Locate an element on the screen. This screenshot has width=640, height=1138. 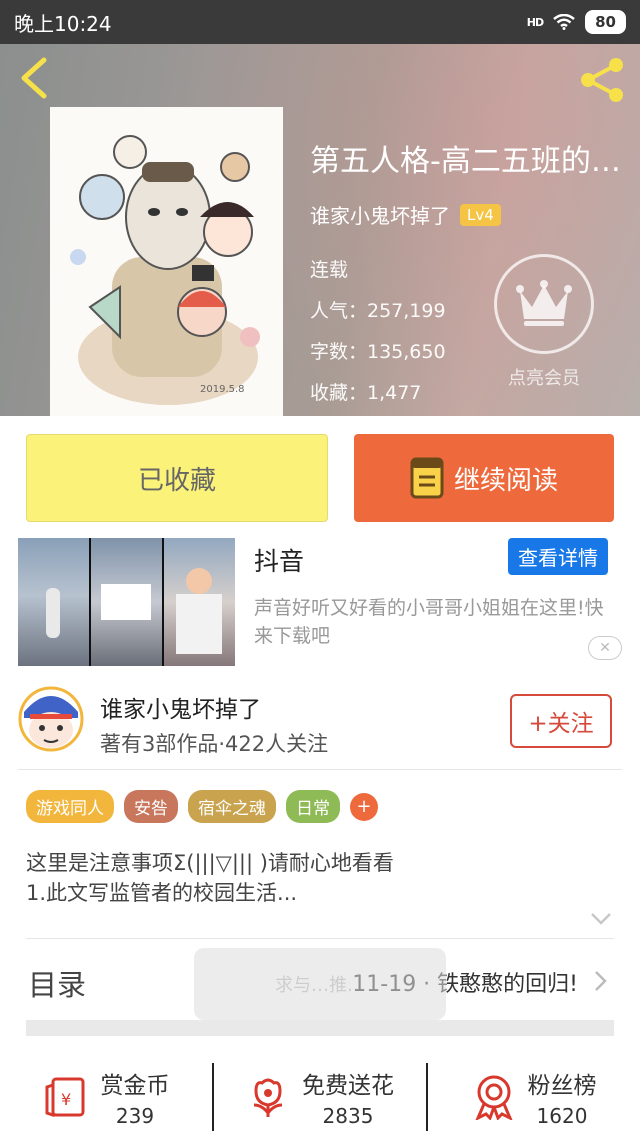
cover-illustration: 2019.5.8 is located at coordinates (166, 261).